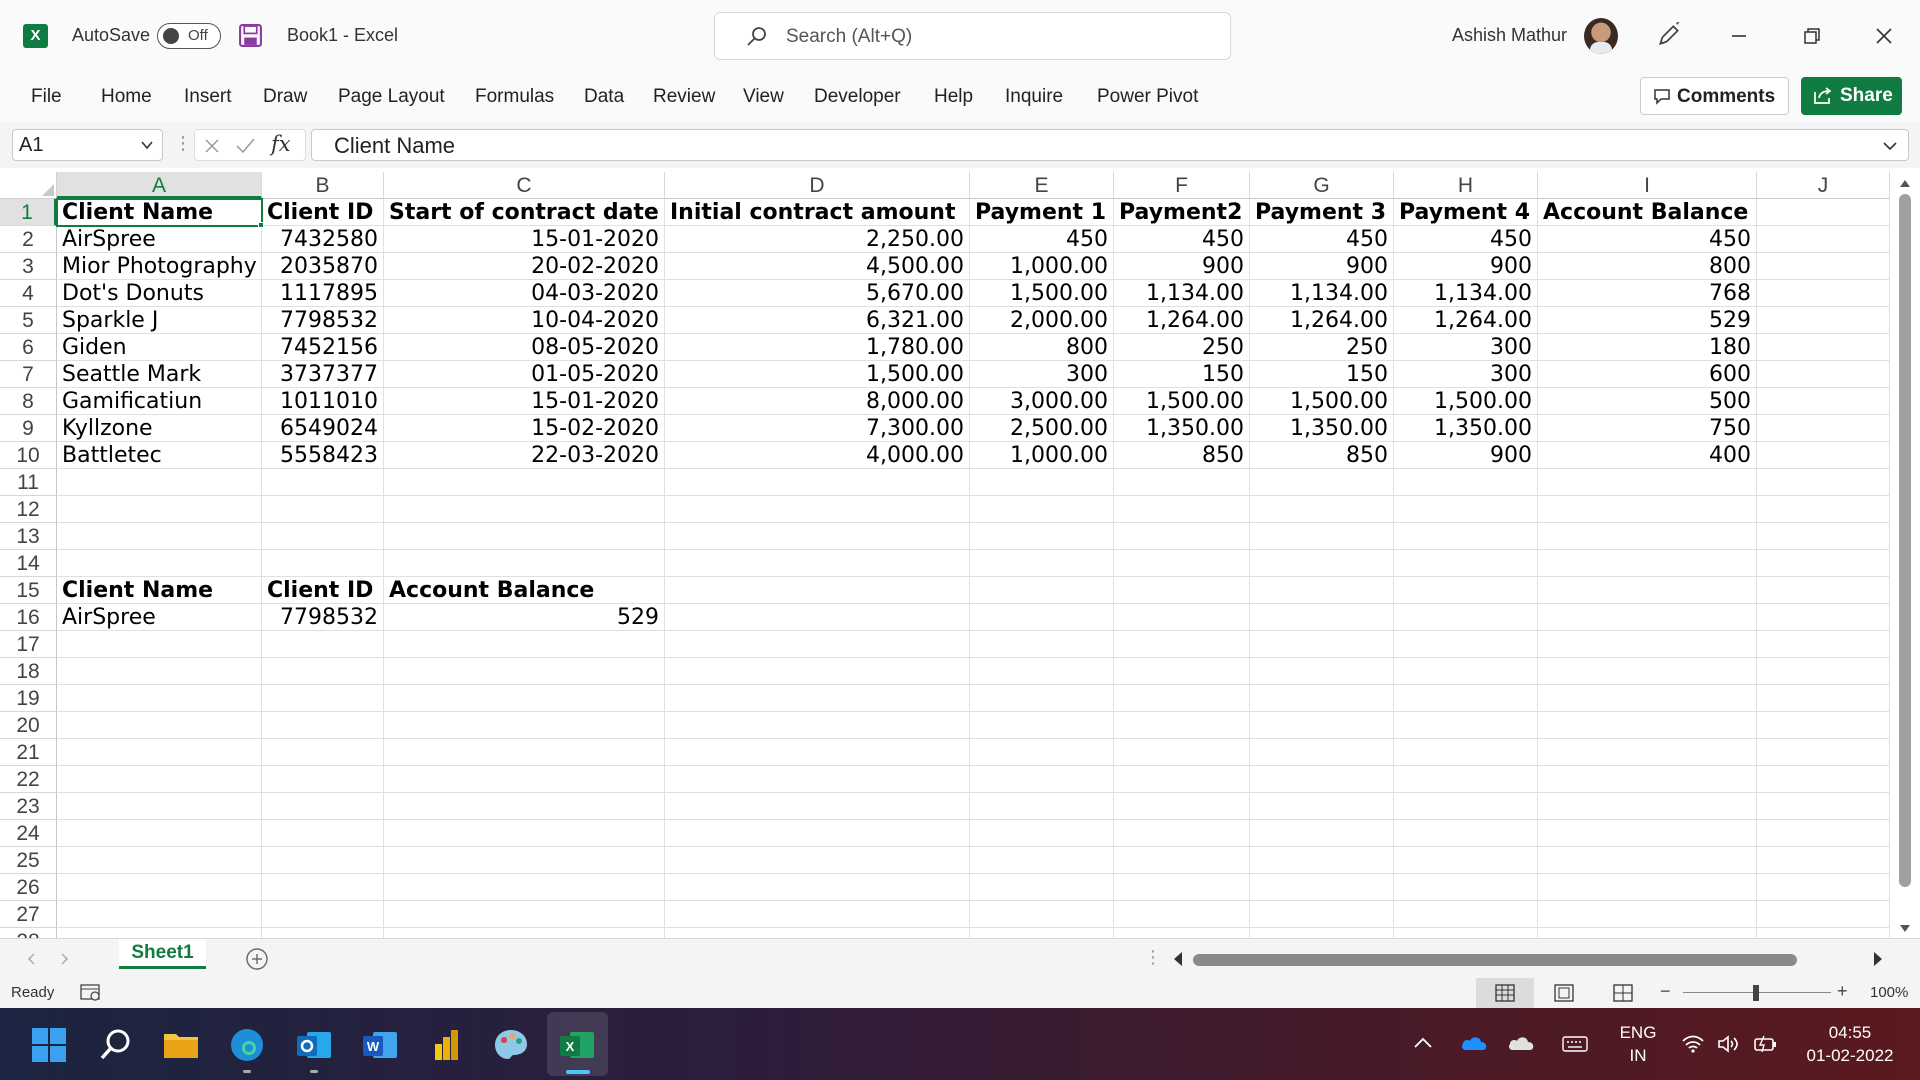 The height and width of the screenshot is (1080, 1920). What do you see at coordinates (1466, 725) in the screenshot?
I see `cell-h20` at bounding box center [1466, 725].